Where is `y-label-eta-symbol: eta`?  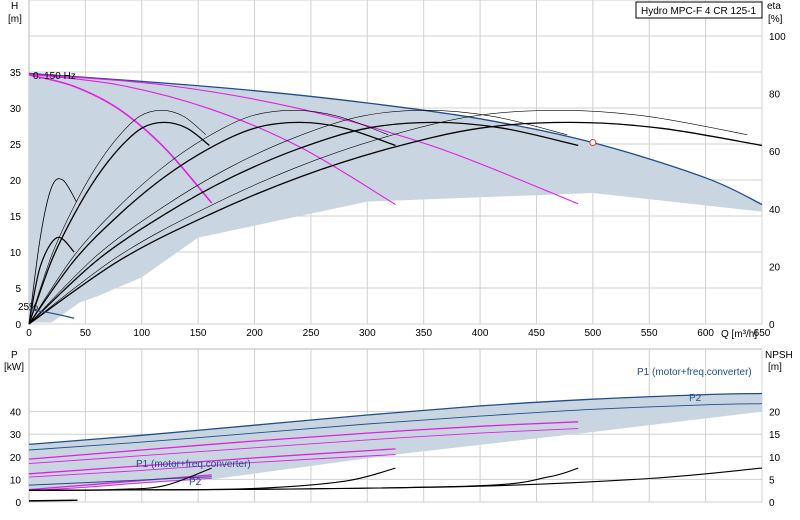
y-label-eta-symbol: eta is located at coordinates (774, 6).